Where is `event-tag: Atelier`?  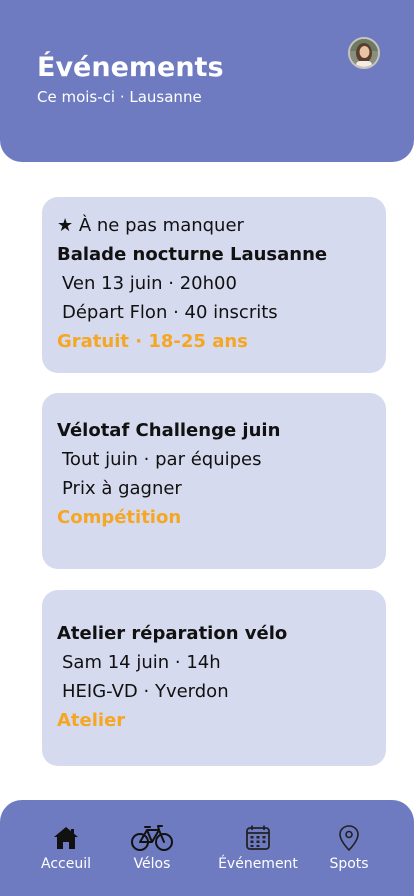
event-tag: Atelier is located at coordinates (91, 720).